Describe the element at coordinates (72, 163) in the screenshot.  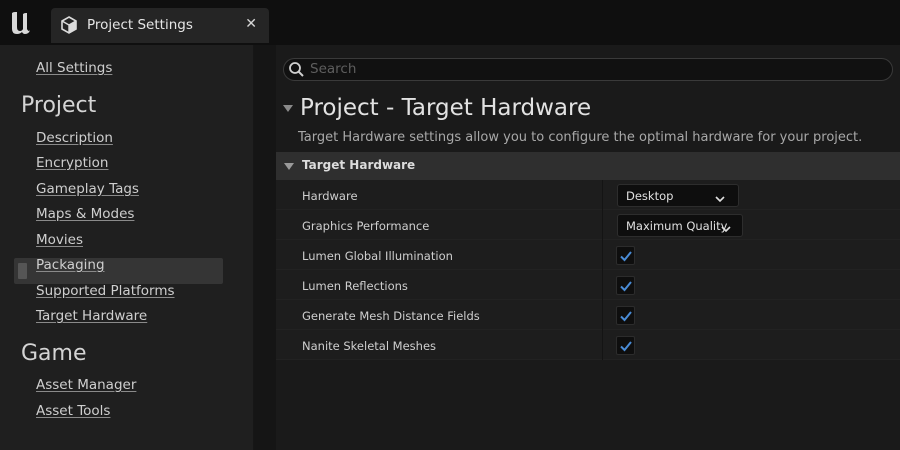
I see `sidebar-item-encryption: Encryption` at that location.